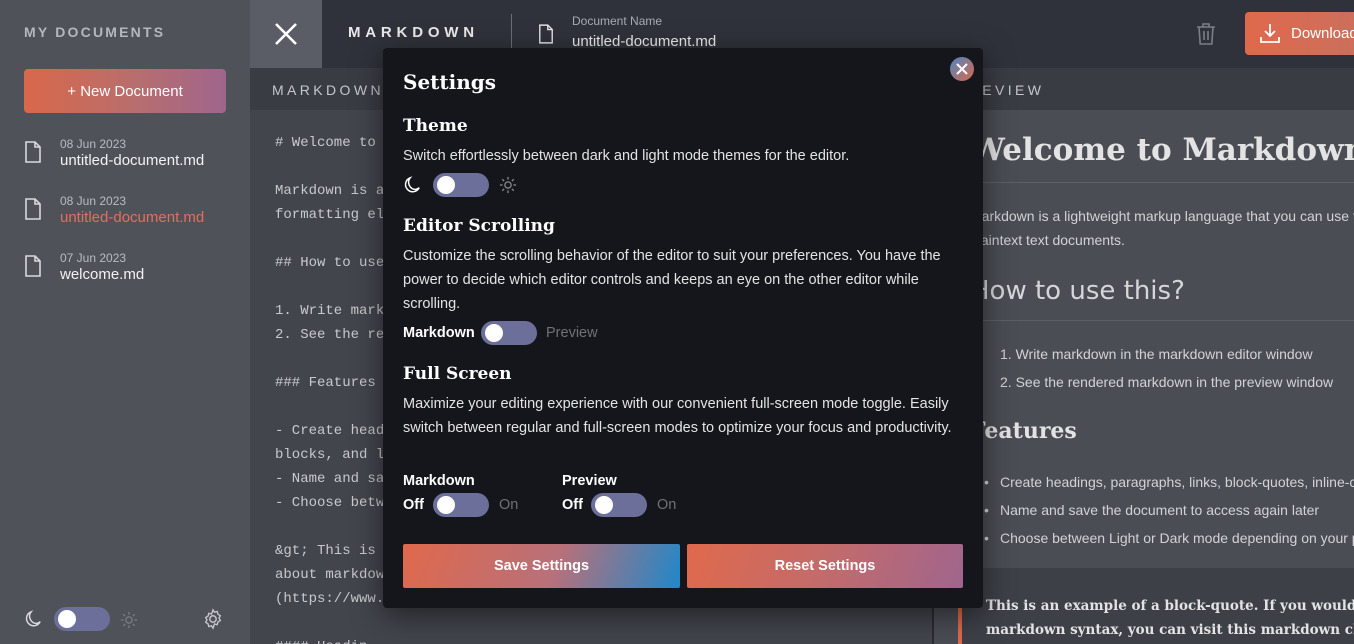 The height and width of the screenshot is (644, 1354). I want to click on modal-close-button, so click(962, 69).